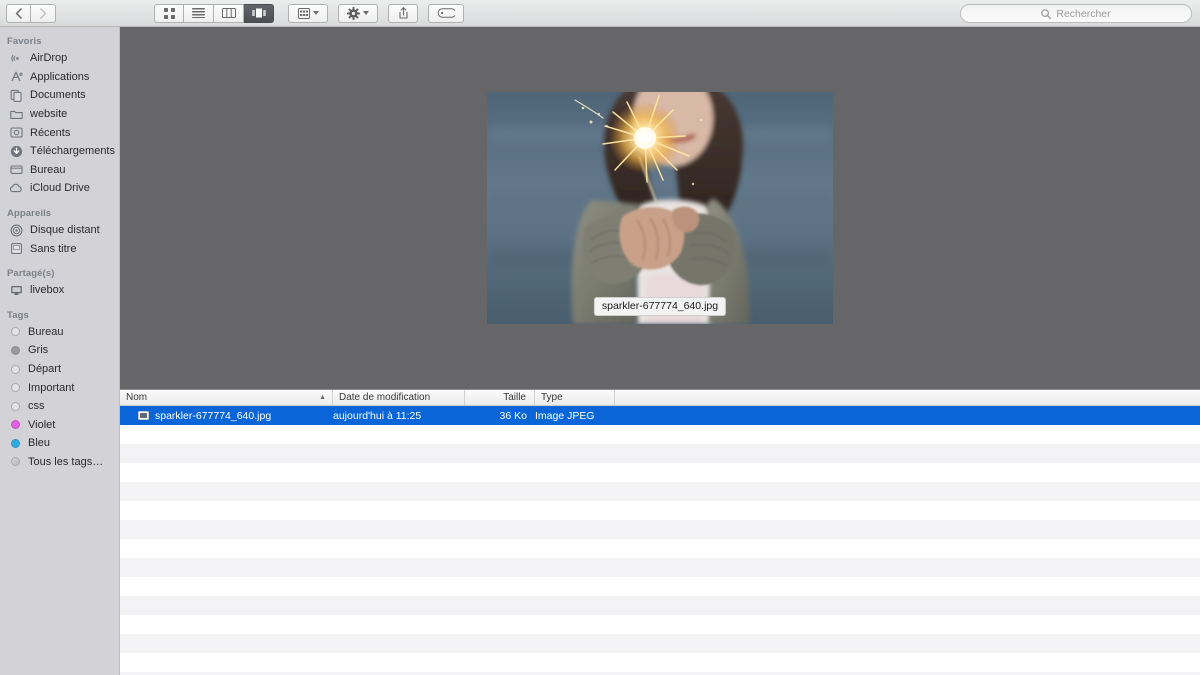  I want to click on share-button, so click(403, 13).